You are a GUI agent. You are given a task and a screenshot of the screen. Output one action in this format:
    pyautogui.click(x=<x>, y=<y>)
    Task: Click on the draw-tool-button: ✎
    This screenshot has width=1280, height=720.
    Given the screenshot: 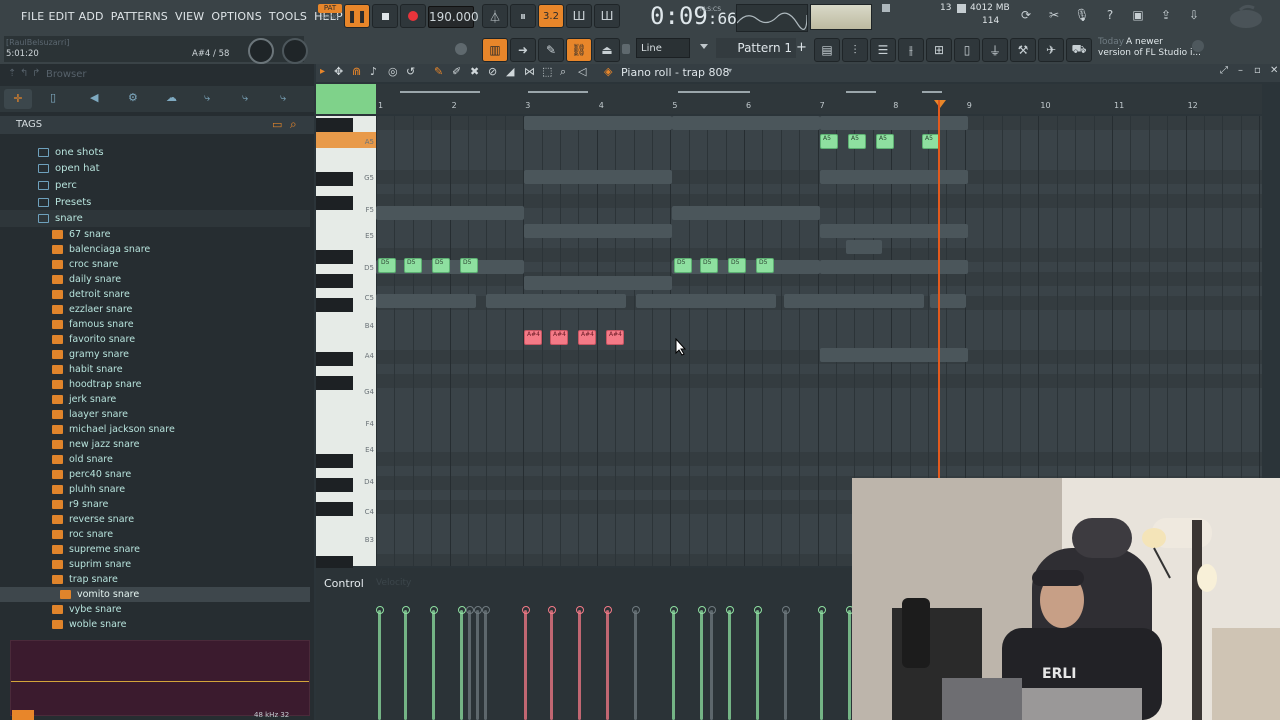 What is the action you would take?
    pyautogui.click(x=551, y=50)
    